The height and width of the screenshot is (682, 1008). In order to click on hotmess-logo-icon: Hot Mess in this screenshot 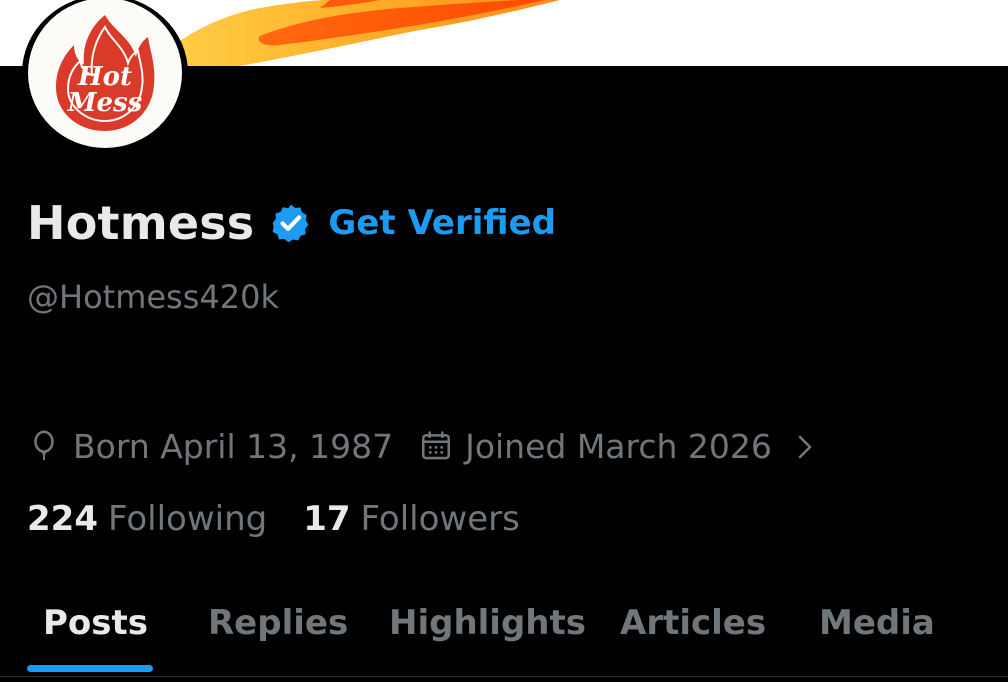, I will do `click(105, 73)`.